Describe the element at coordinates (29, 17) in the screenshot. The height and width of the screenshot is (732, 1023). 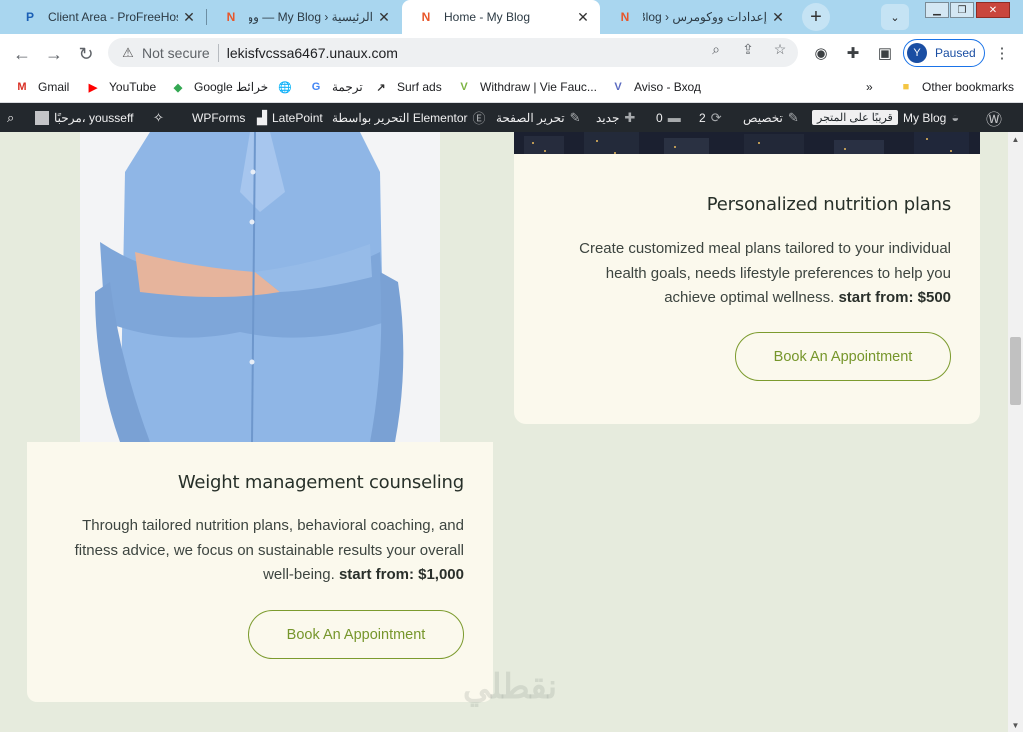
I see `profreehost-icon: P` at that location.